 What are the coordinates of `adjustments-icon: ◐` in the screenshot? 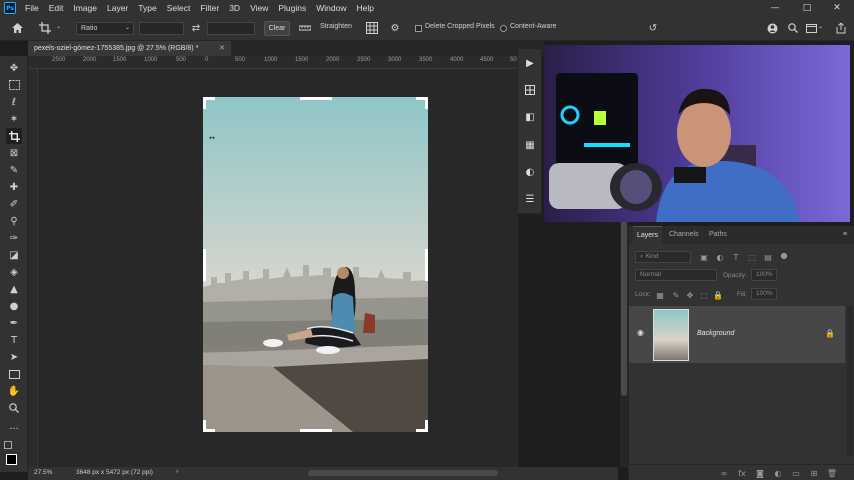 It's located at (530, 172).